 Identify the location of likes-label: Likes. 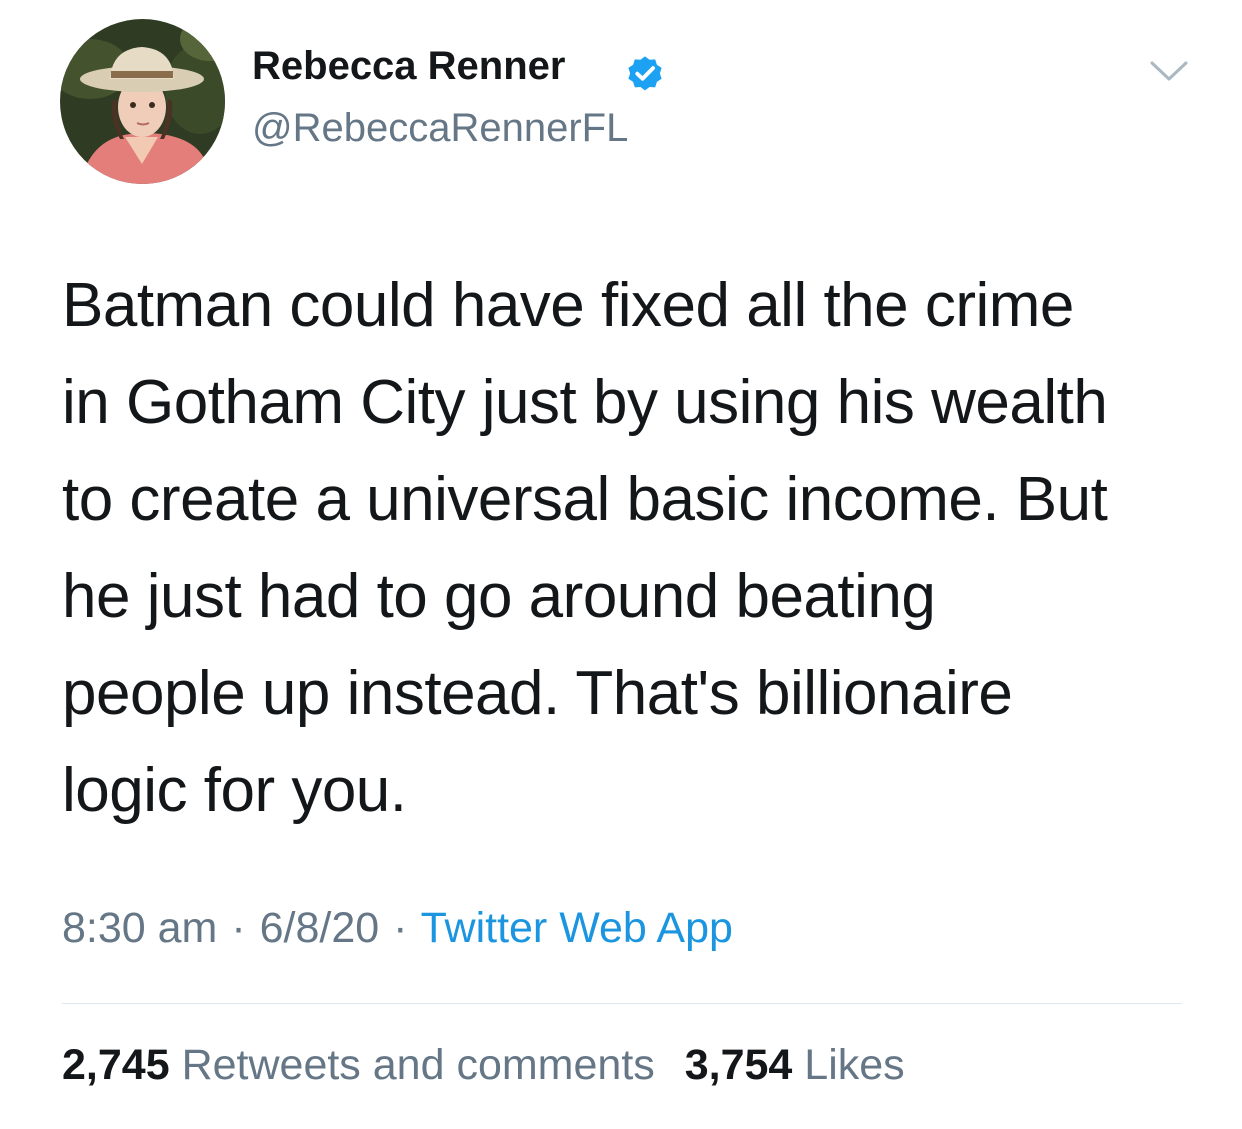
(854, 1065).